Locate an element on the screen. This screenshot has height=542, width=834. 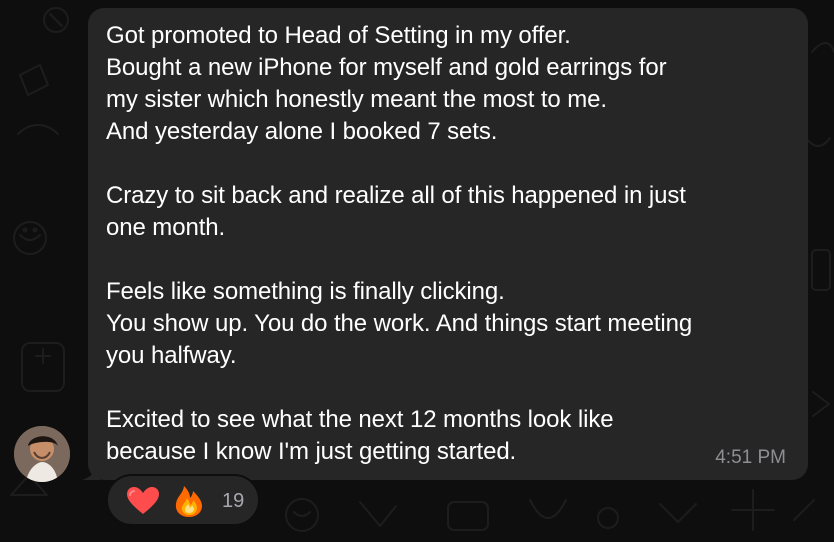
fire-icon is located at coordinates (189, 501).